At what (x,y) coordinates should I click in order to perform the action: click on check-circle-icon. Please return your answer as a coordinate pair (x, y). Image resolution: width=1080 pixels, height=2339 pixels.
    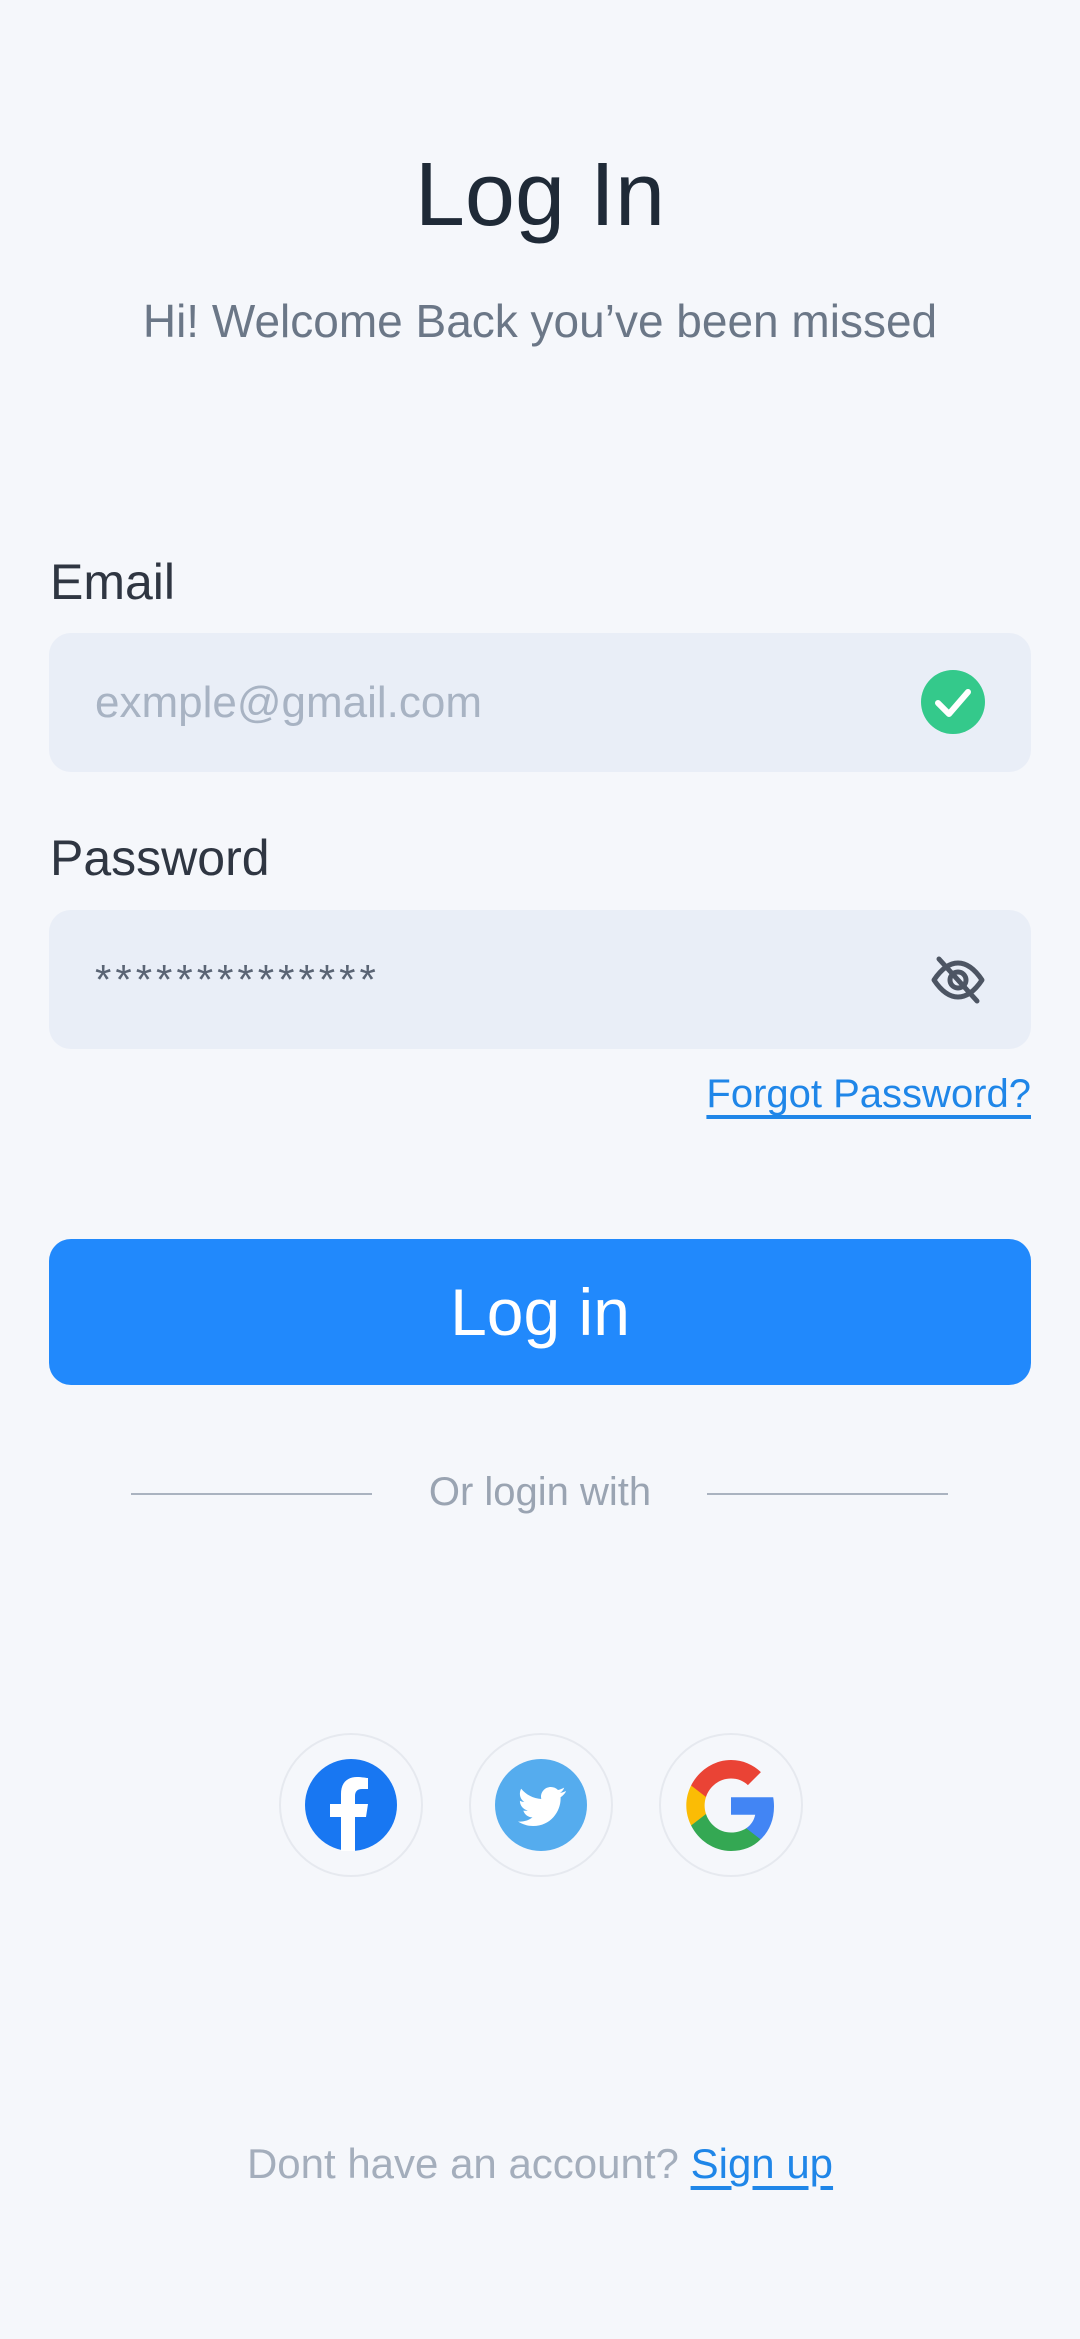
    Looking at the image, I should click on (953, 702).